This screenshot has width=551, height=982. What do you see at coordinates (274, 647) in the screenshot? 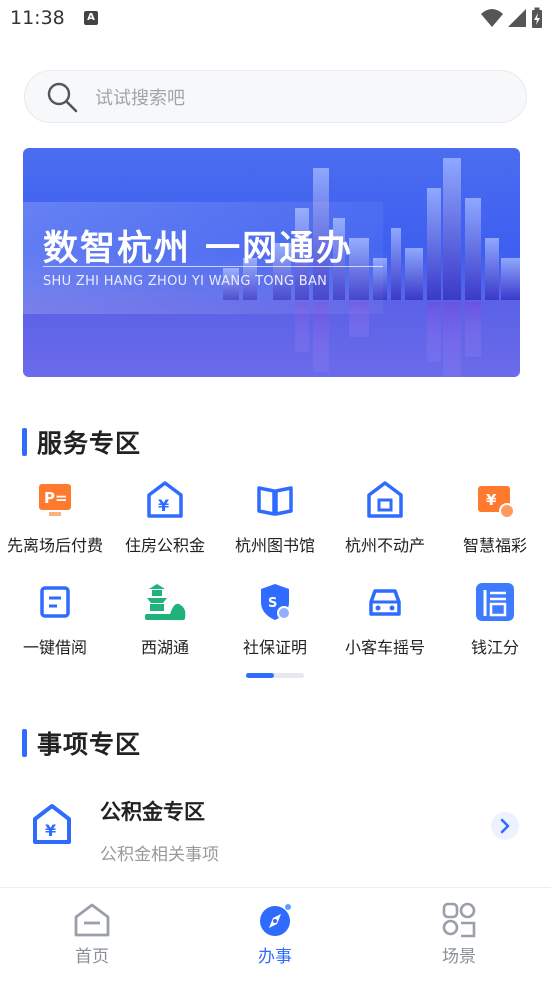
I see `service-label: 社保证明` at bounding box center [274, 647].